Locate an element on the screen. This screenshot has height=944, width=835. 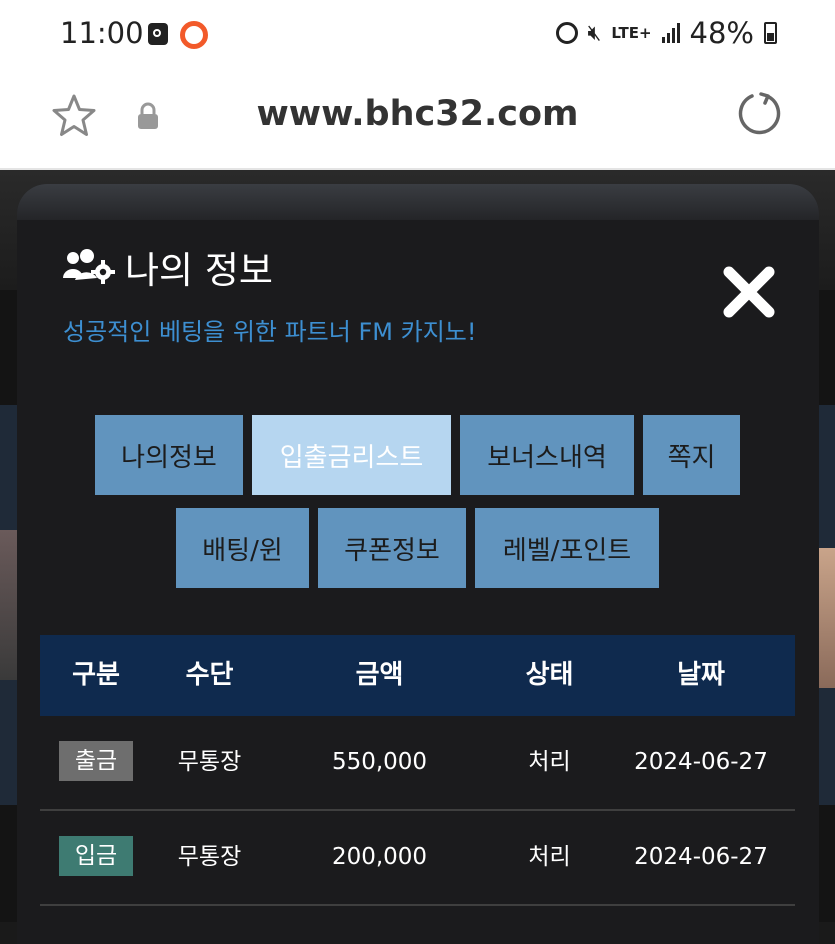
page-banner-image-right is located at coordinates (826, 618).